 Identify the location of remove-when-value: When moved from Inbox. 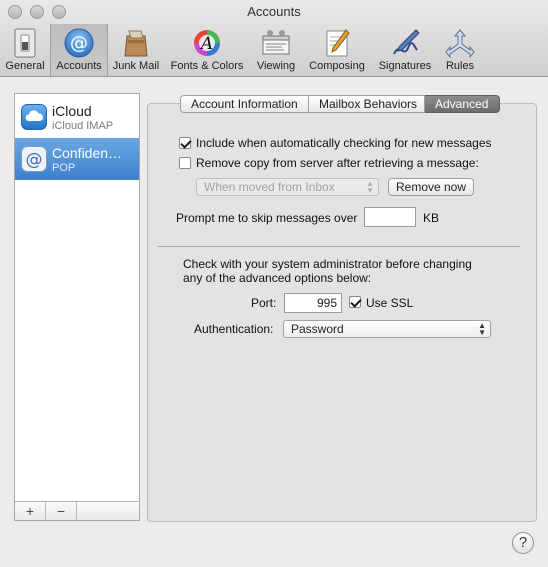
(269, 187).